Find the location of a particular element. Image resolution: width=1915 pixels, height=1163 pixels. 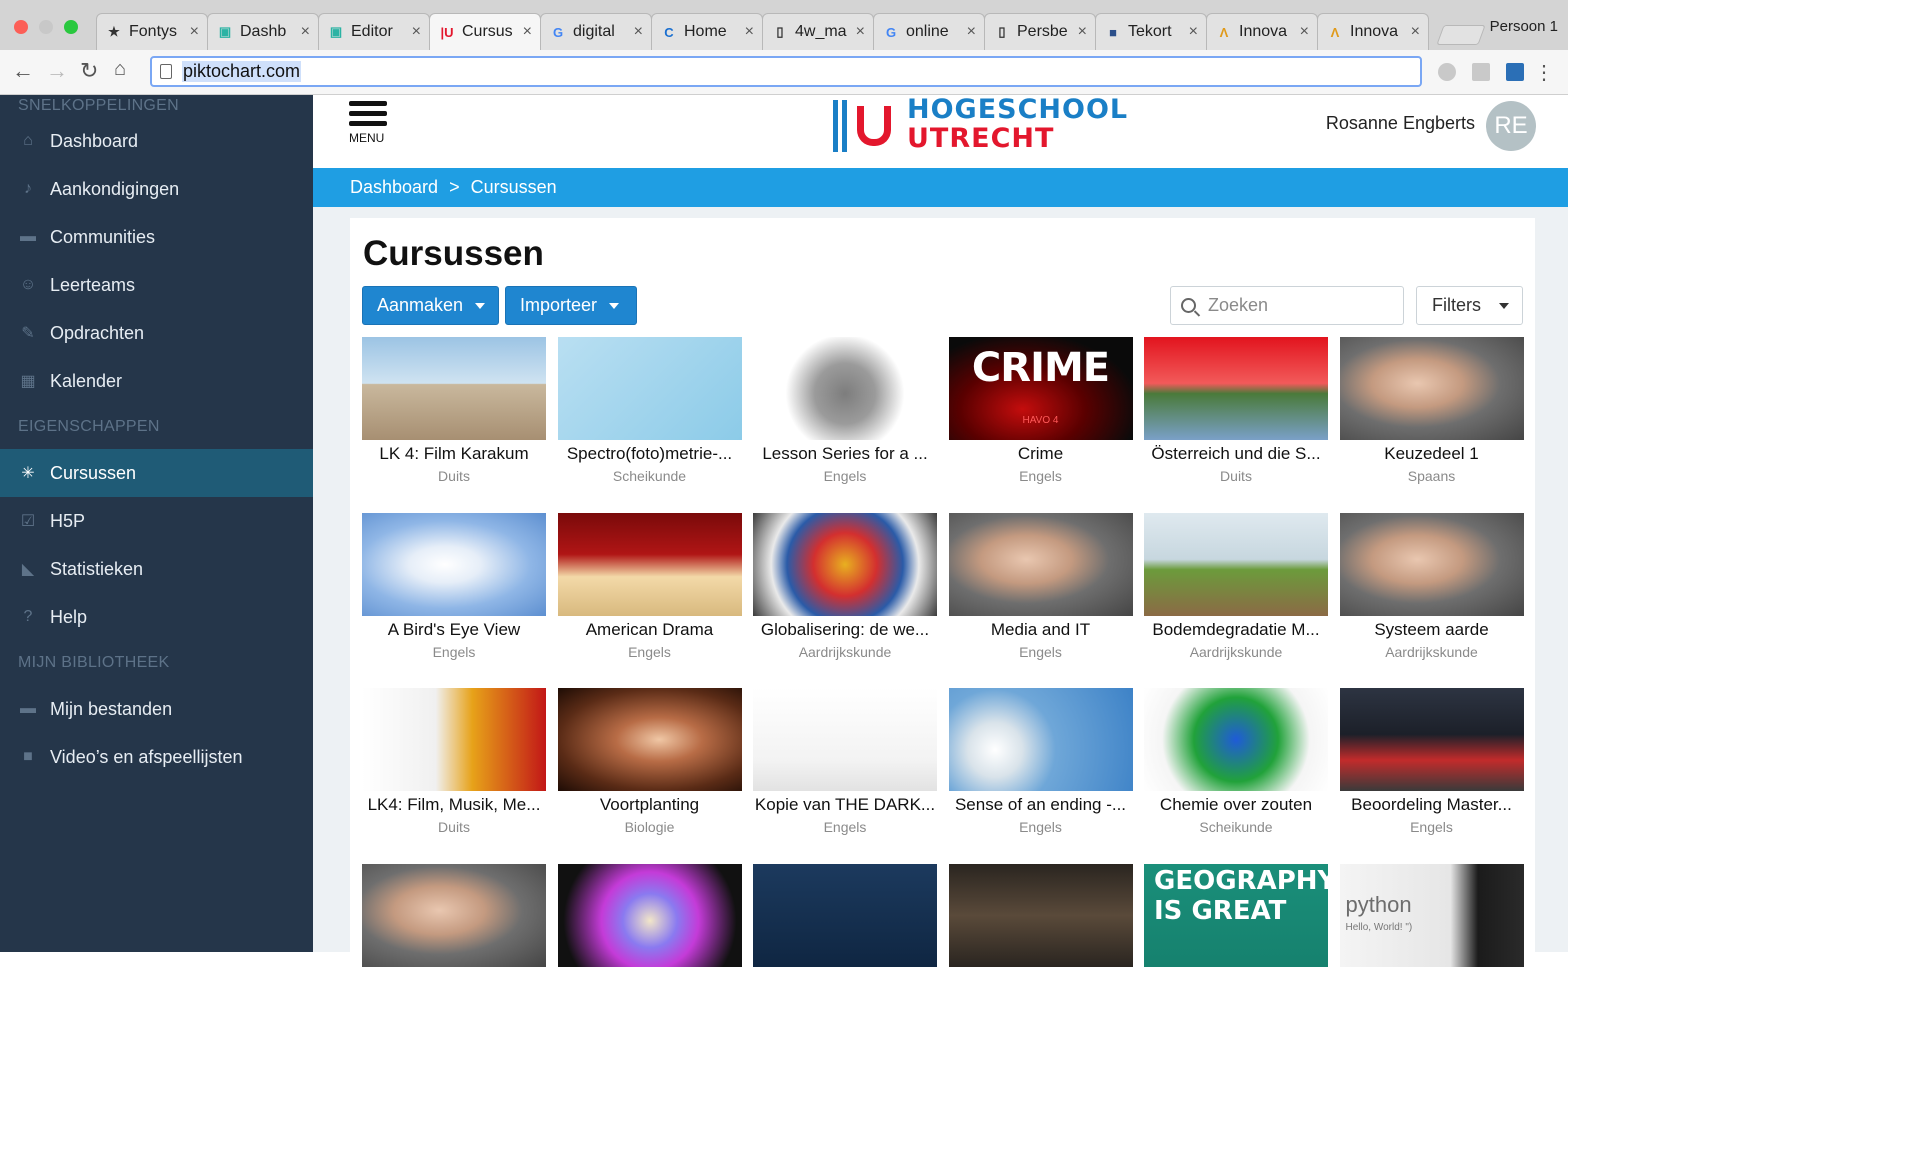

sidebar-item-kalender: ▦ Kalender is located at coordinates (156, 381).